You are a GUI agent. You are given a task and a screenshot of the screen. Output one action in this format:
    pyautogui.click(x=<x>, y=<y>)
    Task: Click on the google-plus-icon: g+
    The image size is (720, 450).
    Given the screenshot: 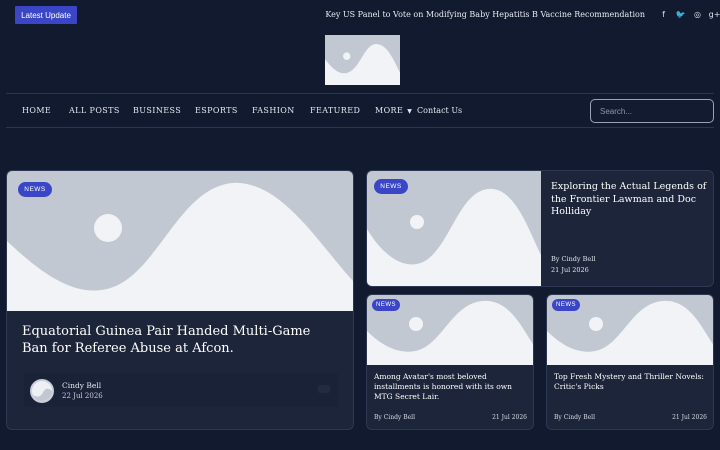 What is the action you would take?
    pyautogui.click(x=714, y=14)
    